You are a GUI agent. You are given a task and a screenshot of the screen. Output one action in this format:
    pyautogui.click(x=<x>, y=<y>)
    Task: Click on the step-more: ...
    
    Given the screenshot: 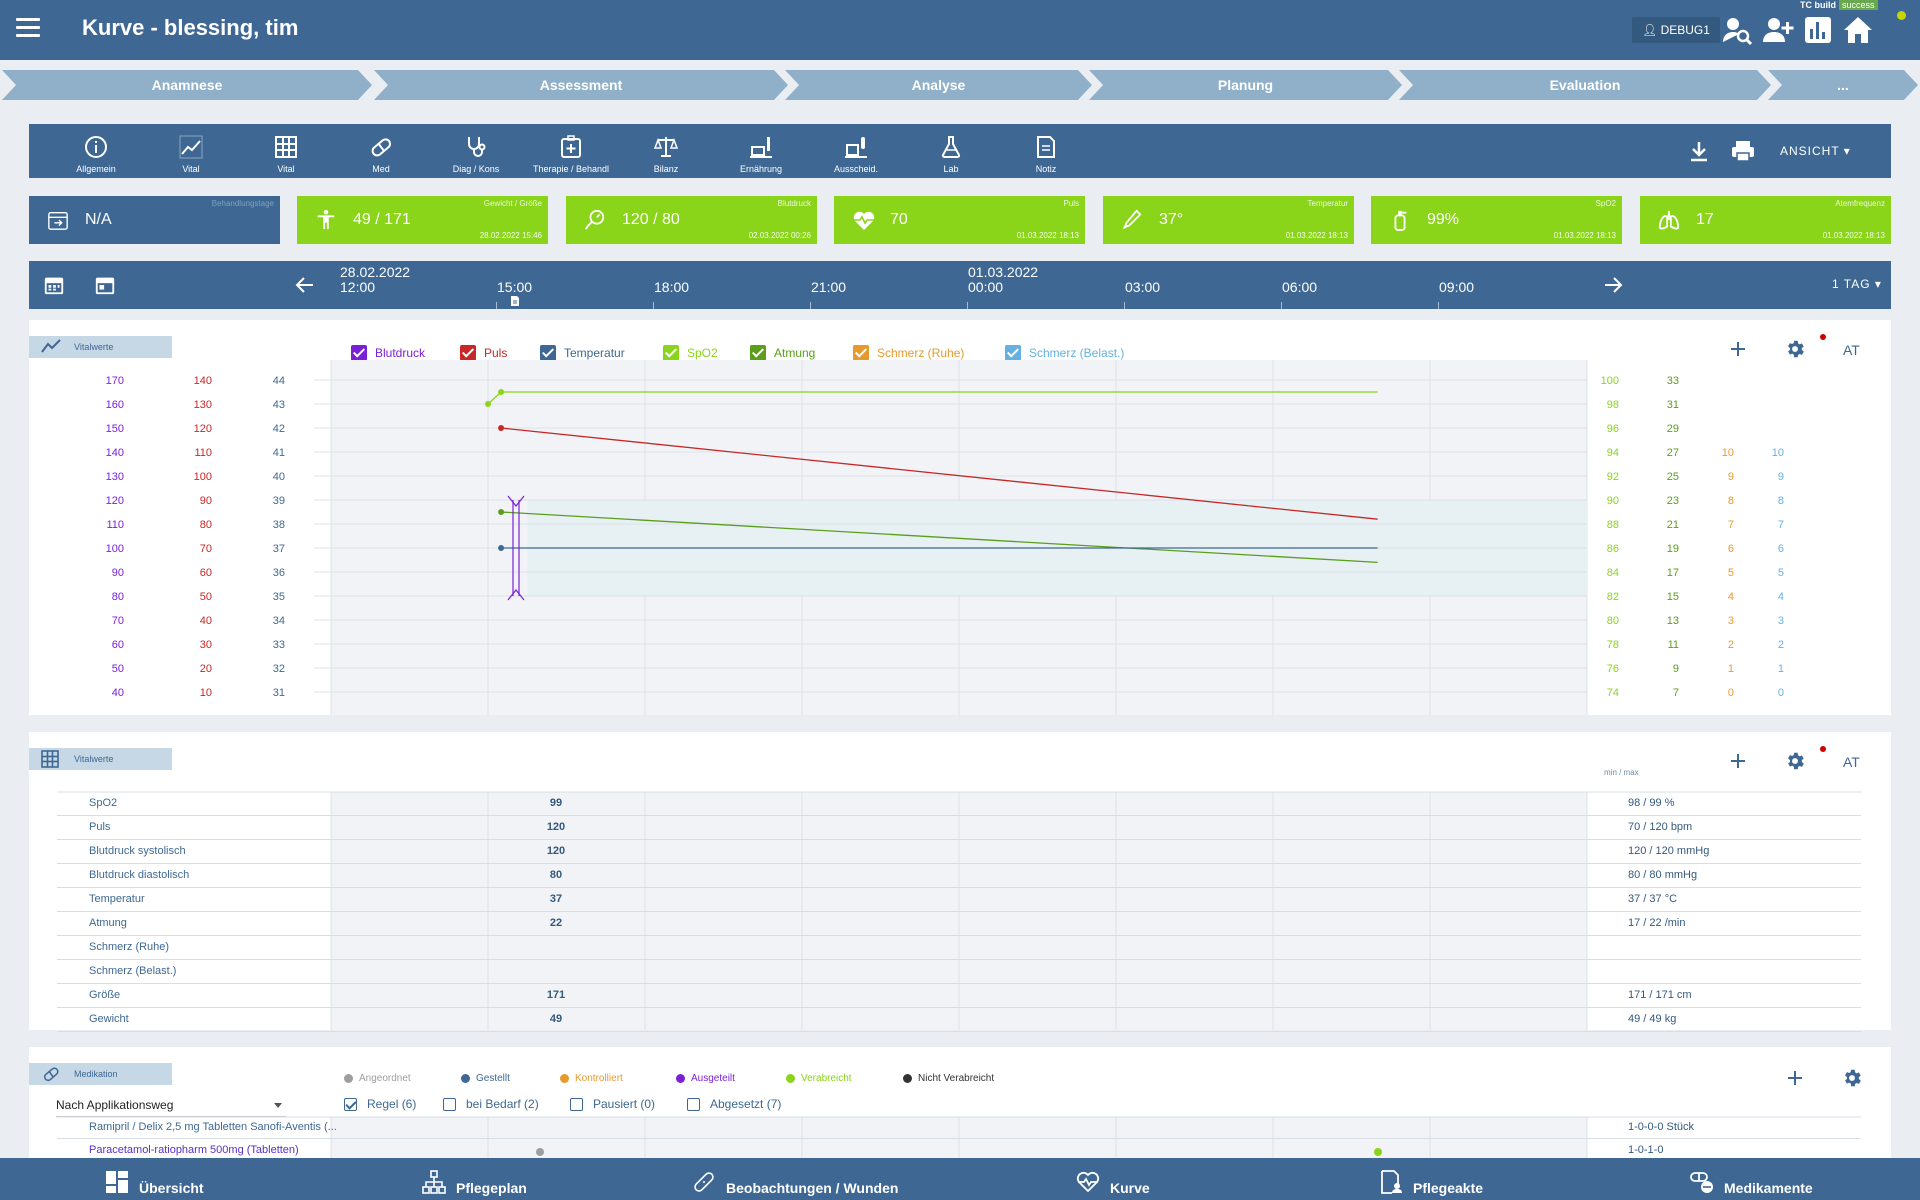 What is the action you would take?
    pyautogui.click(x=1843, y=85)
    